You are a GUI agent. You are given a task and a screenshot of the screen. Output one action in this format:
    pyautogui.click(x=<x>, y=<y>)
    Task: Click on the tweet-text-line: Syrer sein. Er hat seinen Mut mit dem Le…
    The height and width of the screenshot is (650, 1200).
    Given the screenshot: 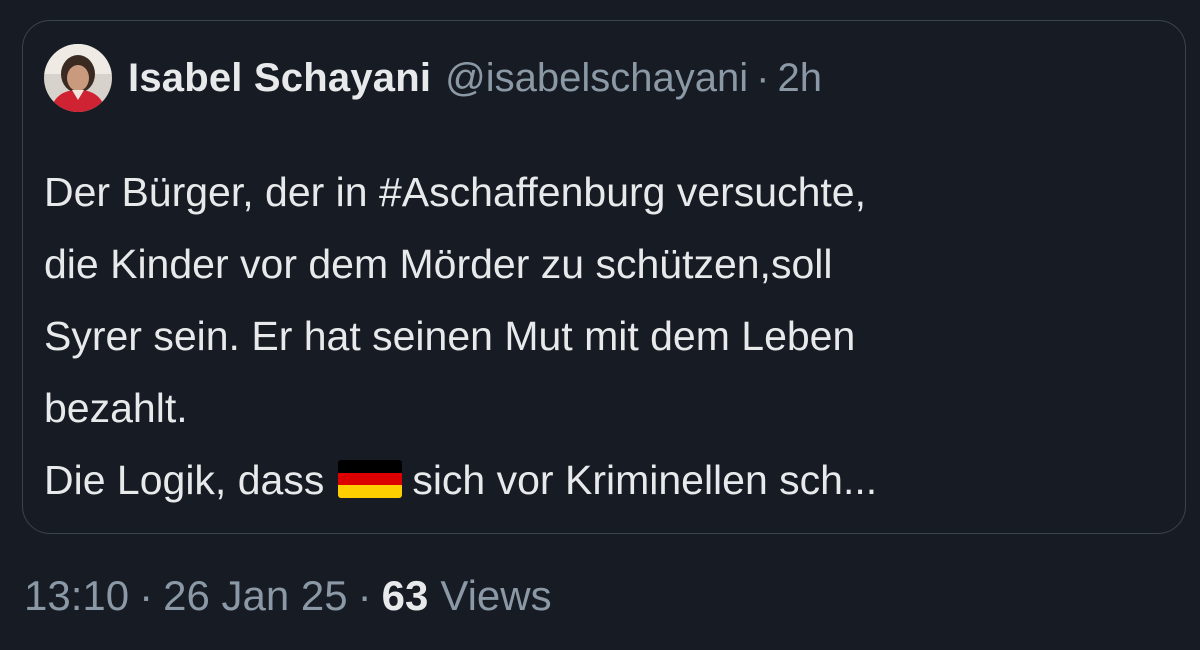 What is the action you would take?
    pyautogui.click(x=450, y=336)
    